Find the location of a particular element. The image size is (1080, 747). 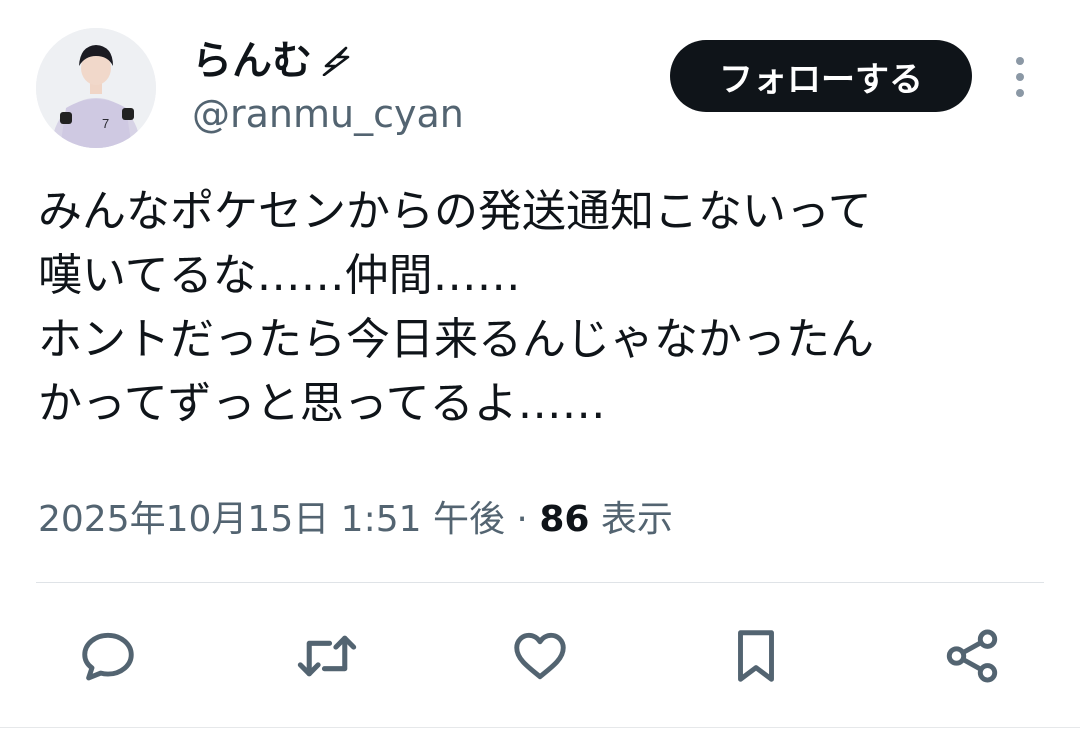

lightning-emoji-icon is located at coordinates (336, 61).